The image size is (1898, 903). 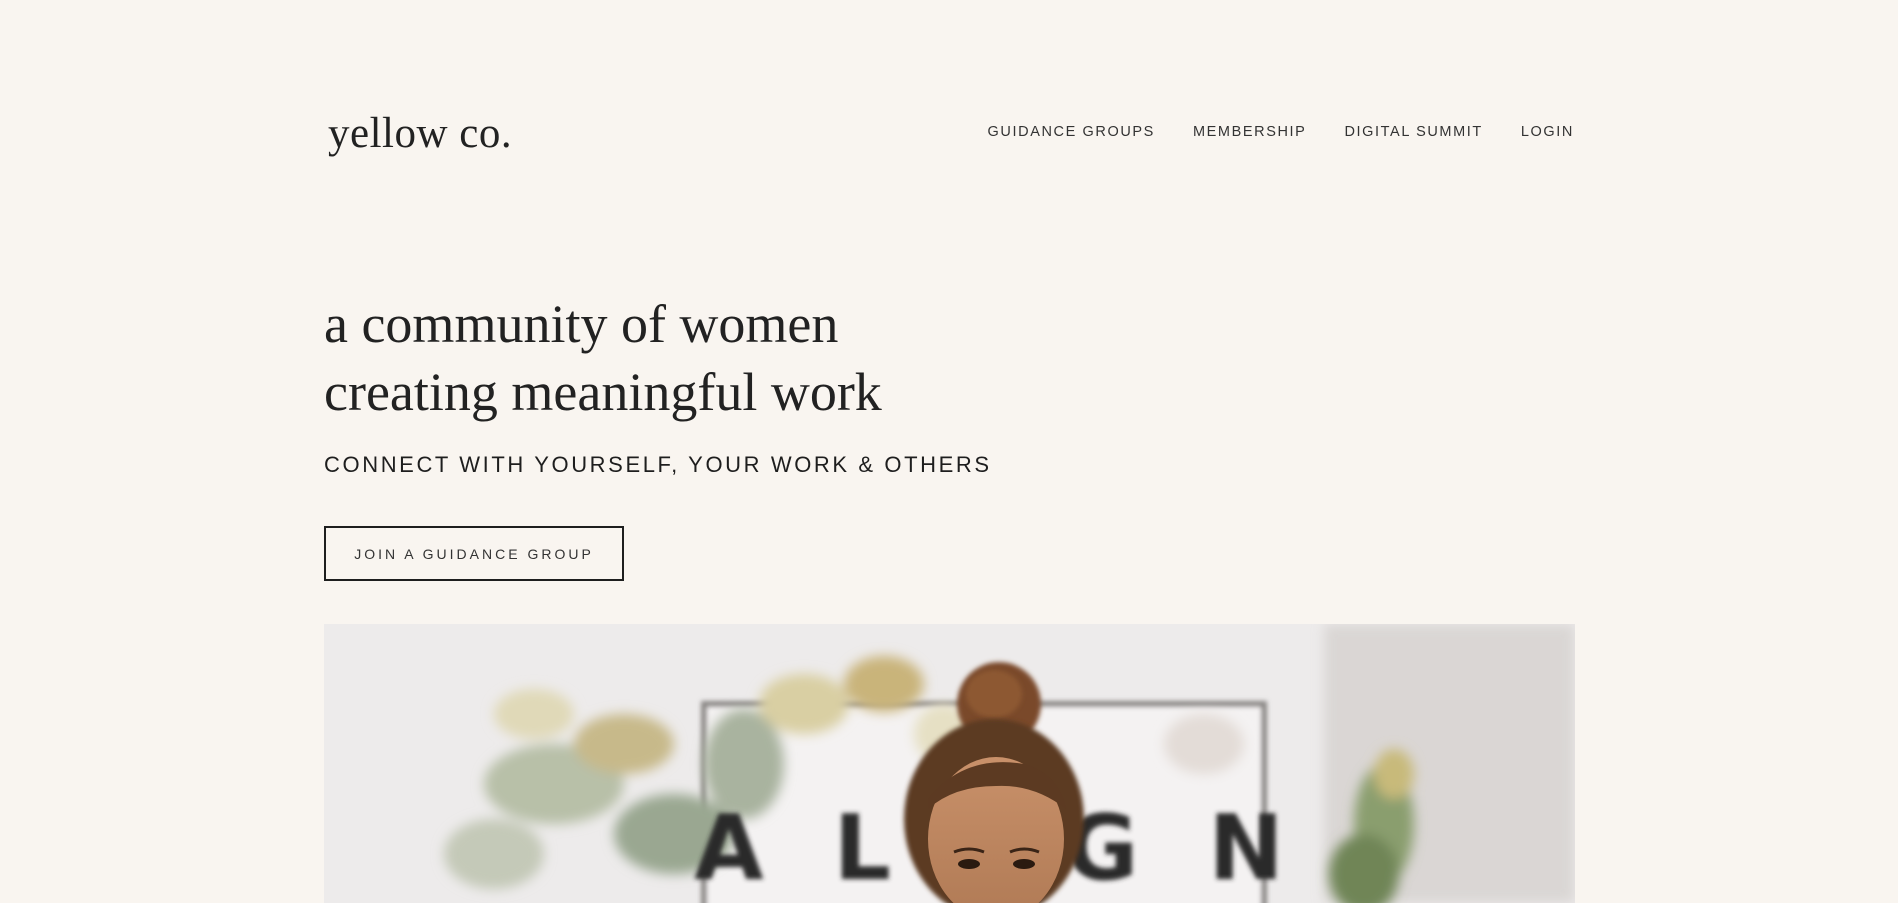 What do you see at coordinates (581, 324) in the screenshot?
I see `hero-headline-line-1: a community of women` at bounding box center [581, 324].